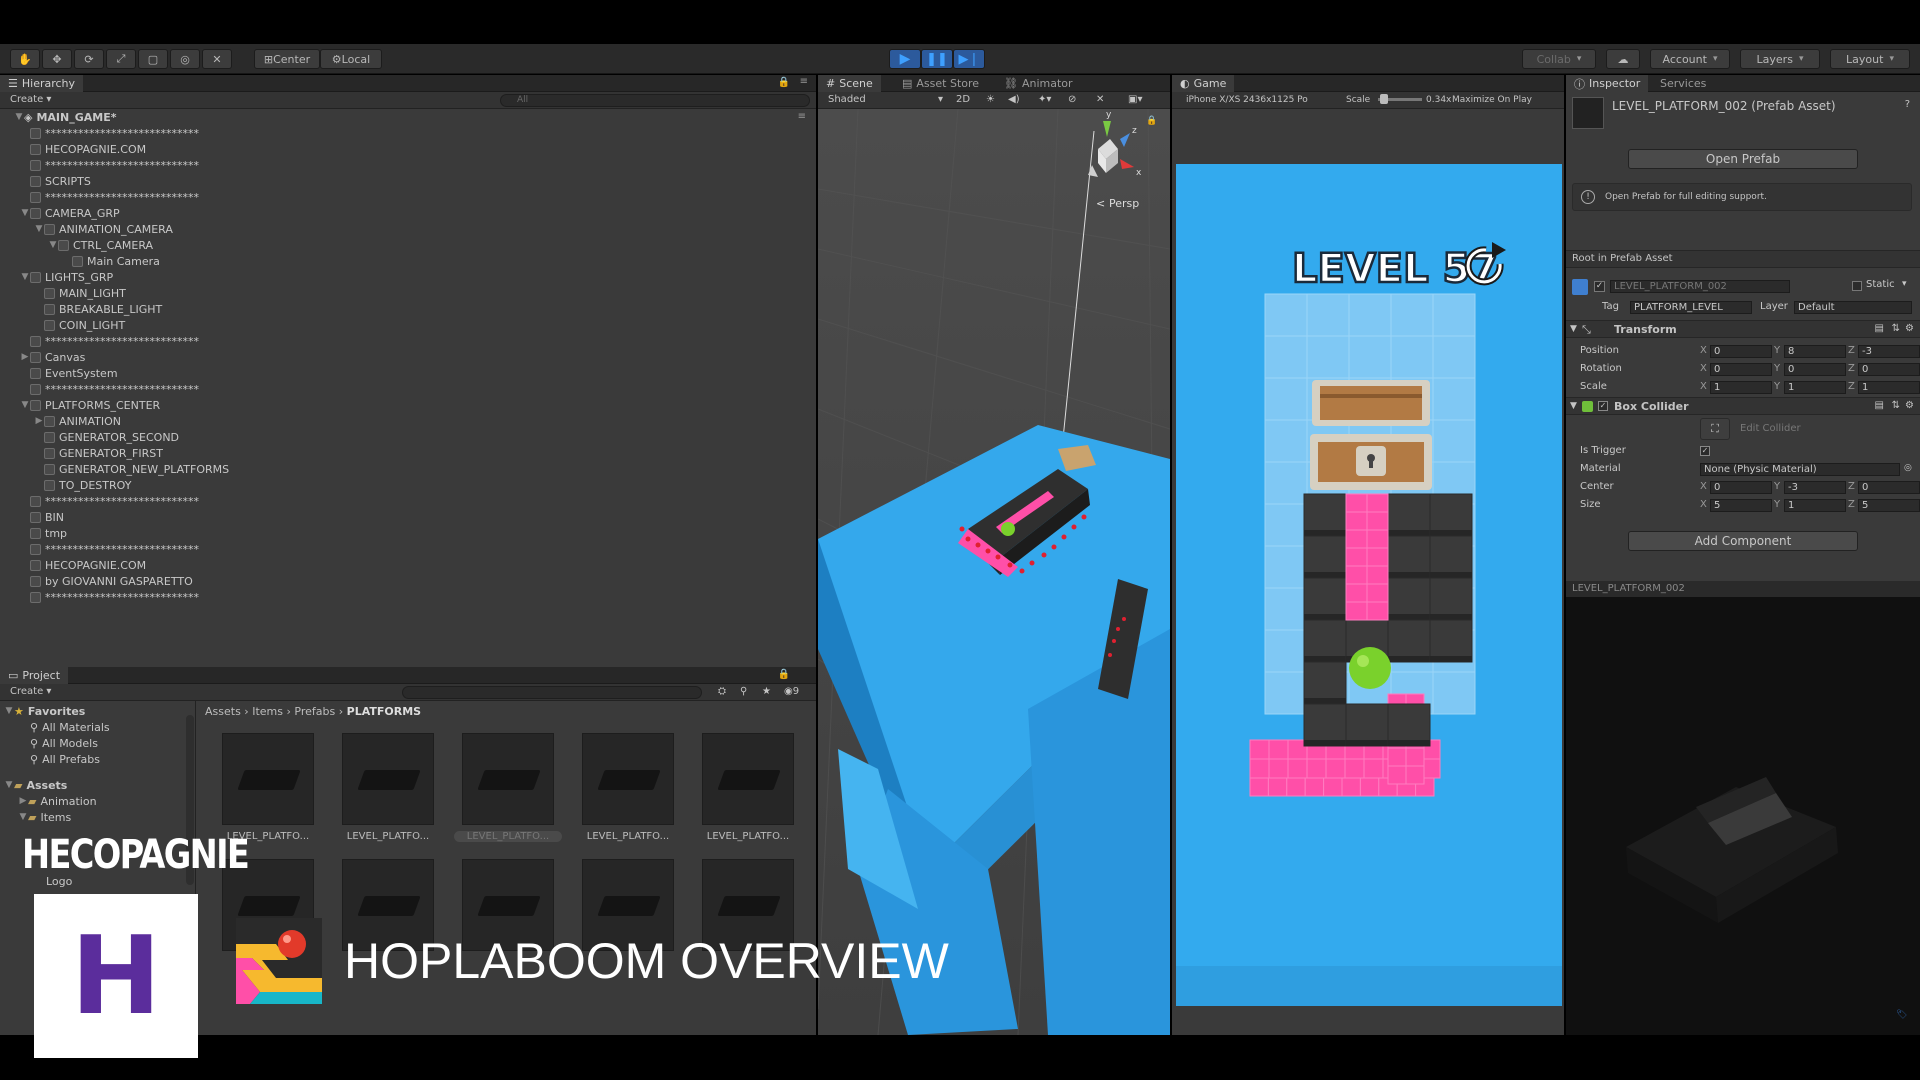 Image resolution: width=1920 pixels, height=1080 pixels. What do you see at coordinates (1743, 541) in the screenshot?
I see `add-component-button: Add Component` at bounding box center [1743, 541].